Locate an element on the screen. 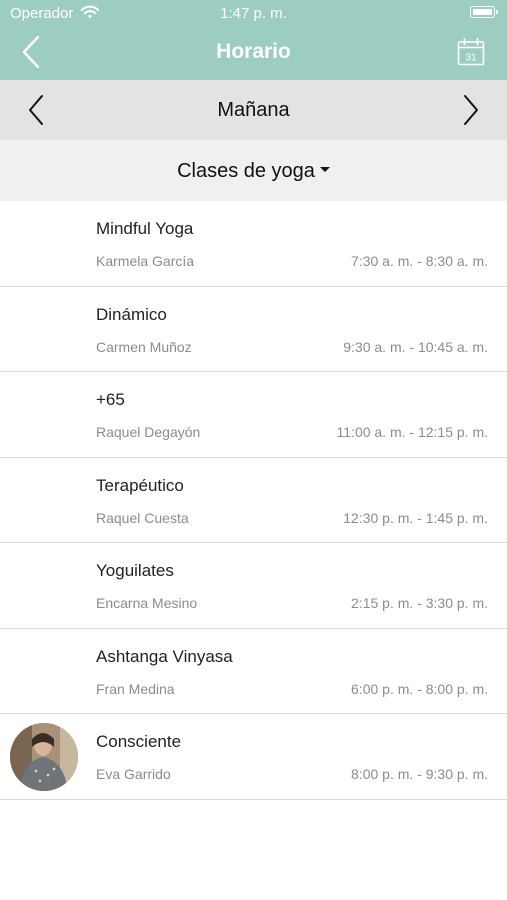 This screenshot has width=507, height=900. app-header: Operador 1:47 p. m. Horario 31 is located at coordinates (253, 40).